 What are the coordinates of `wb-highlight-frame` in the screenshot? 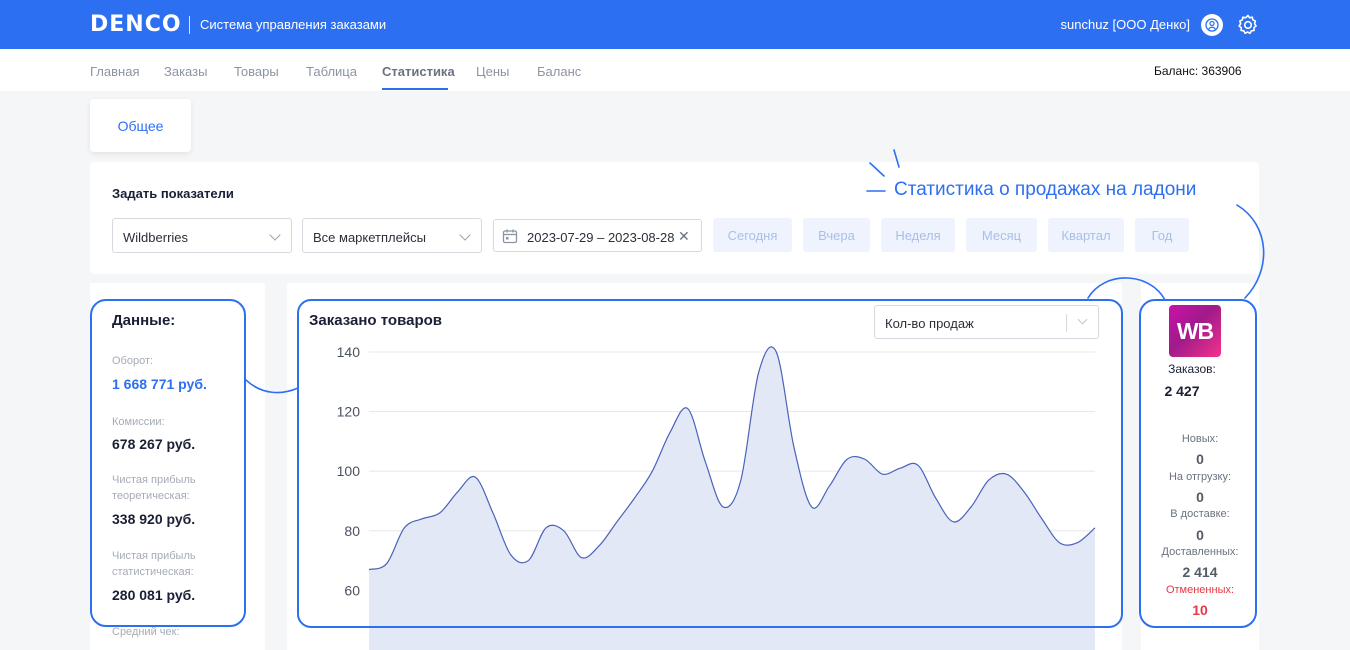 It's located at (1198, 463).